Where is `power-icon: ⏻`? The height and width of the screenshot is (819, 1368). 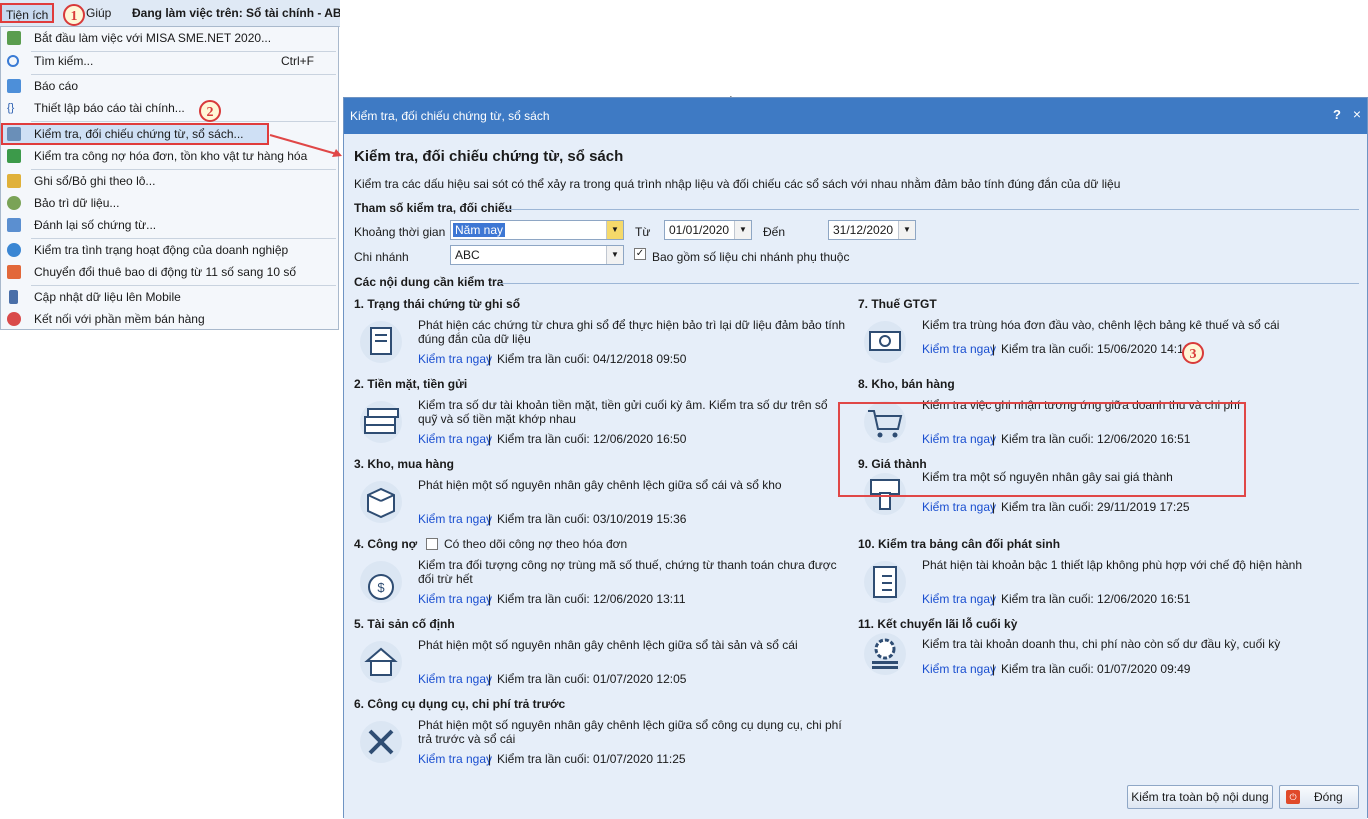
power-icon: ⏻ is located at coordinates (1293, 797).